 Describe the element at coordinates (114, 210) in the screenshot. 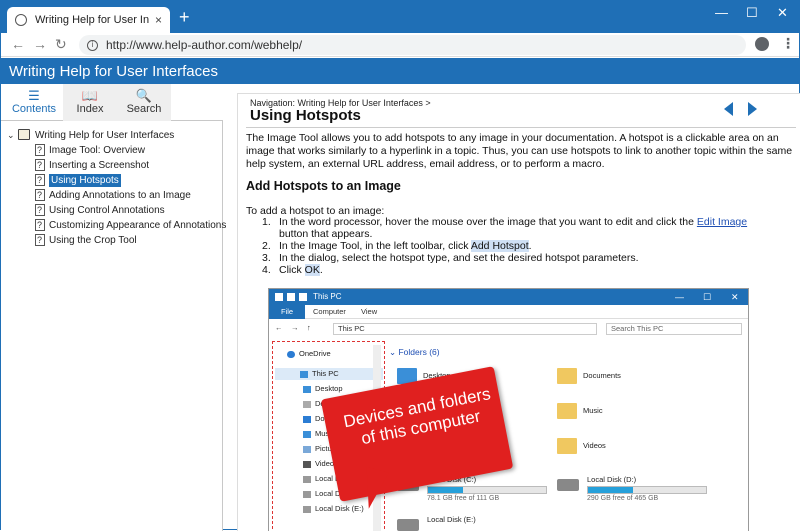

I see `tree-item: Using Control Annotations` at that location.